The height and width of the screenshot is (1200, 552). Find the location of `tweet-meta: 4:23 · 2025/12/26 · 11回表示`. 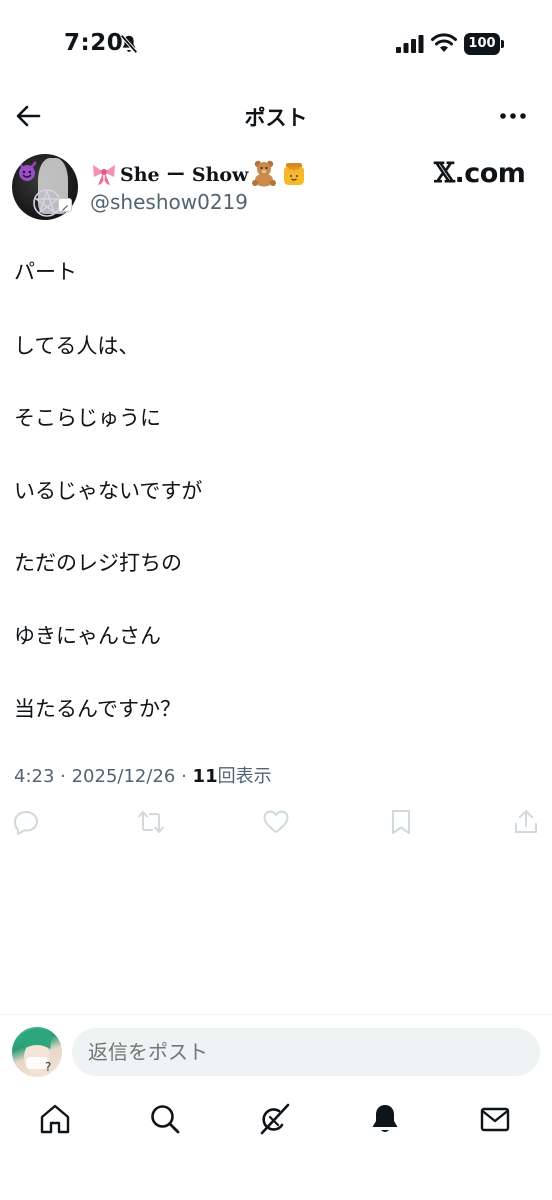

tweet-meta: 4:23 · 2025/12/26 · 11回表示 is located at coordinates (143, 775).